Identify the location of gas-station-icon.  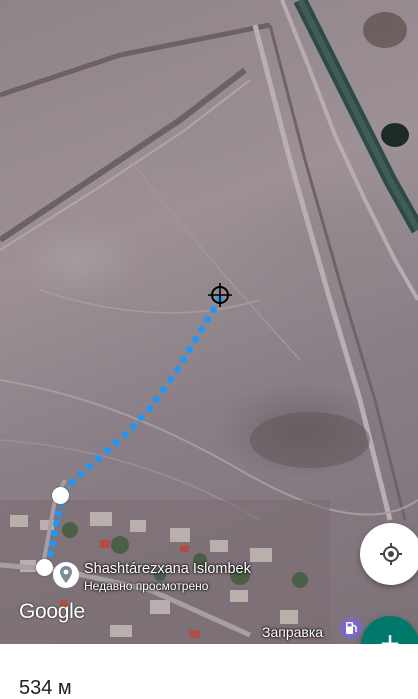
(351, 628).